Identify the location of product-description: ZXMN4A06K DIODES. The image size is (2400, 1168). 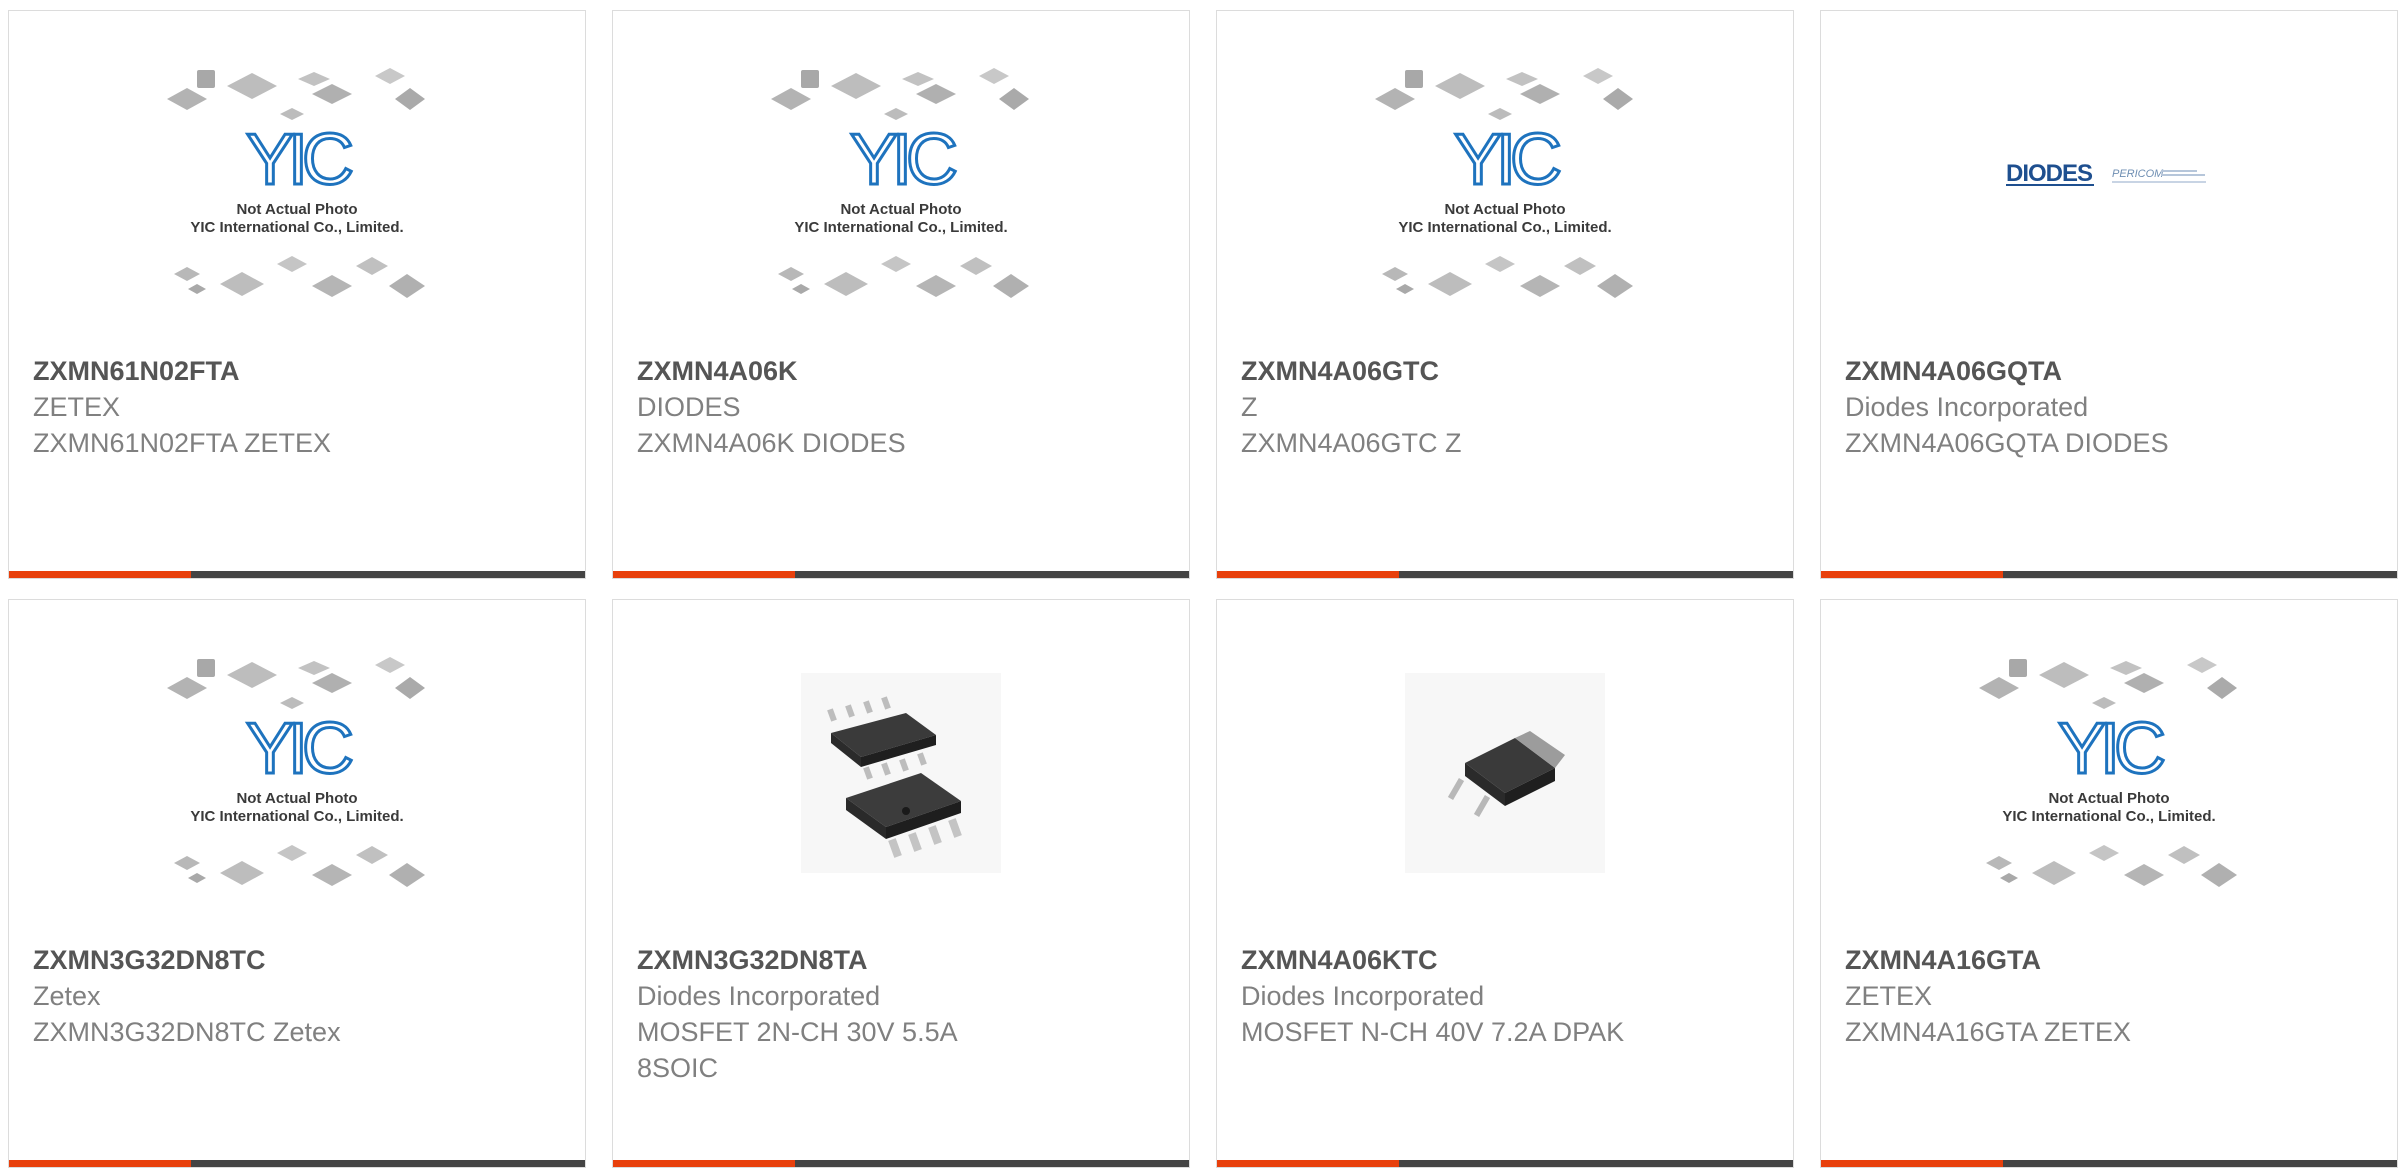
(771, 443).